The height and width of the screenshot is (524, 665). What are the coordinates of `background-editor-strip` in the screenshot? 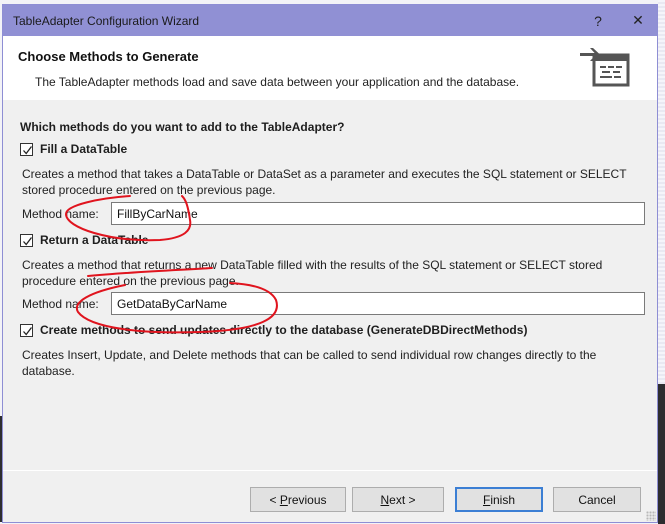 It's located at (661, 454).